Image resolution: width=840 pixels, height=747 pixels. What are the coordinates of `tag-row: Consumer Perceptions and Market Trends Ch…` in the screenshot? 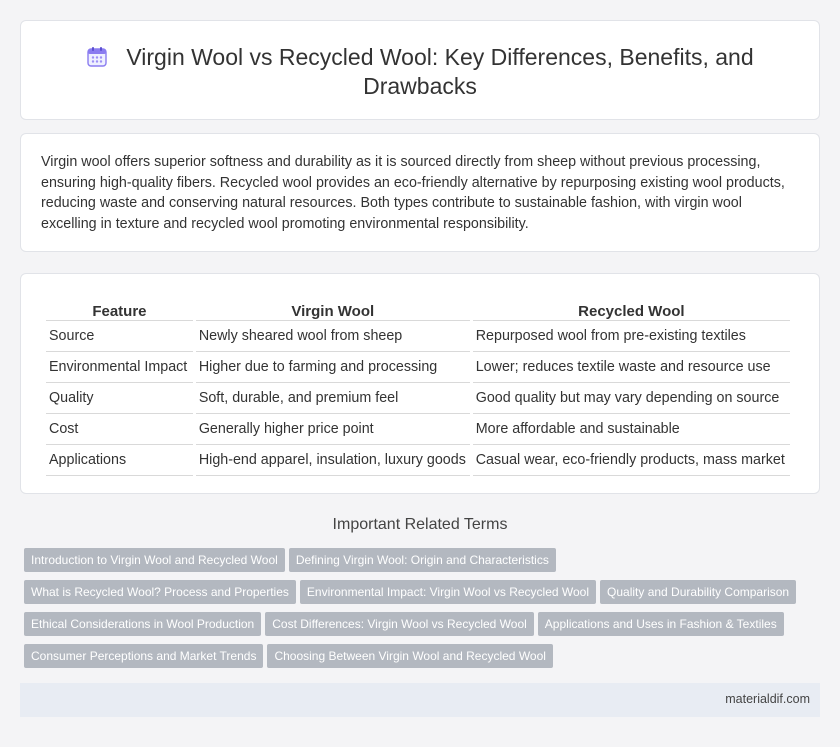 It's located at (424, 660).